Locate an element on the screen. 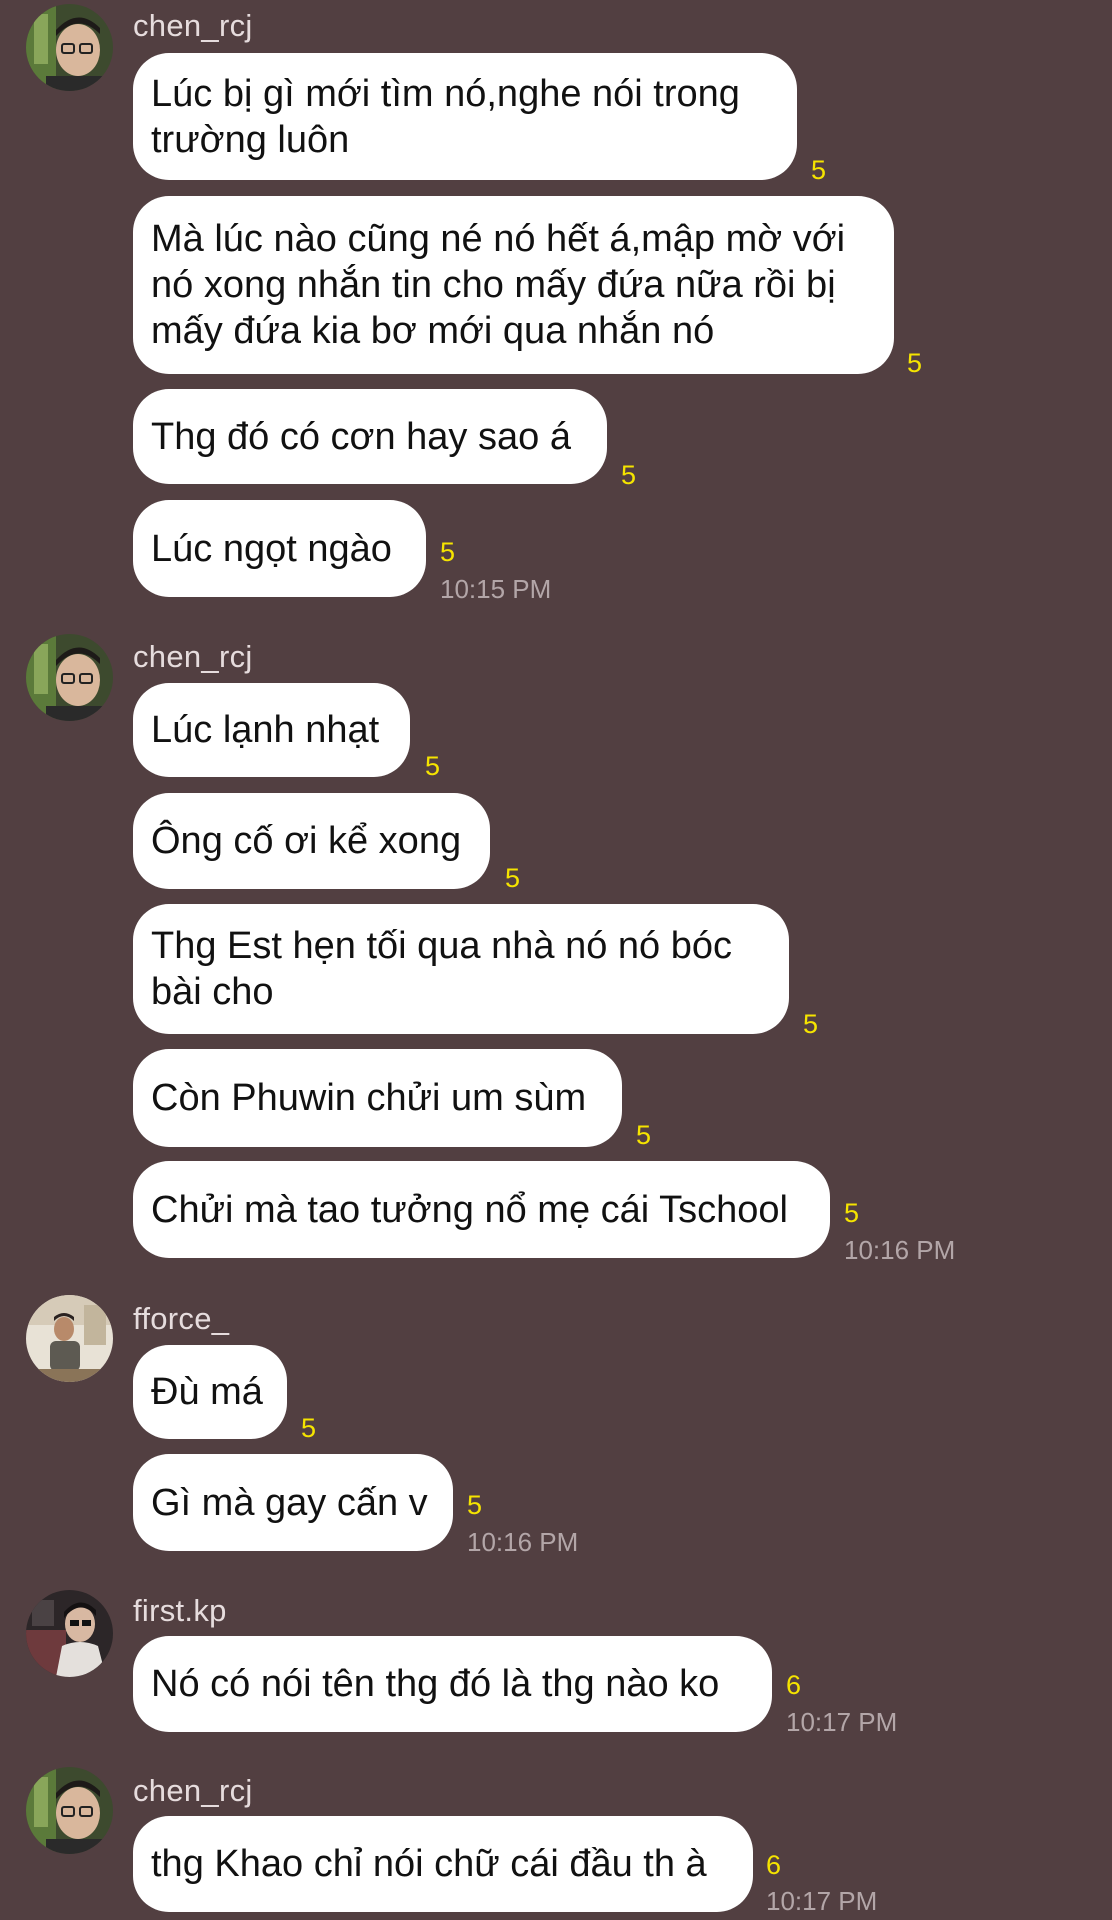  message-bubble: Nó có nói tên thg đó là thg nào ko is located at coordinates (452, 1684).